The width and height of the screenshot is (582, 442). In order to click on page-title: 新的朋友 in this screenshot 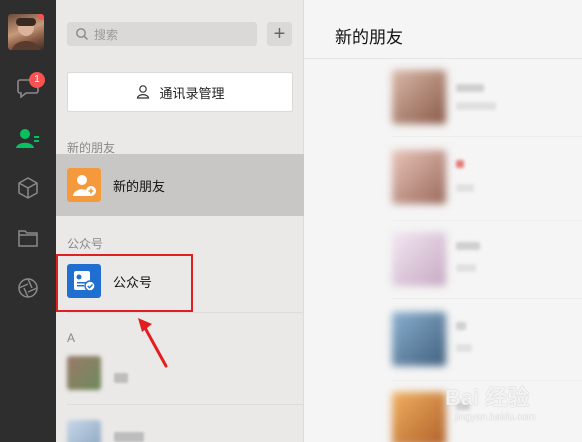, I will do `click(369, 37)`.